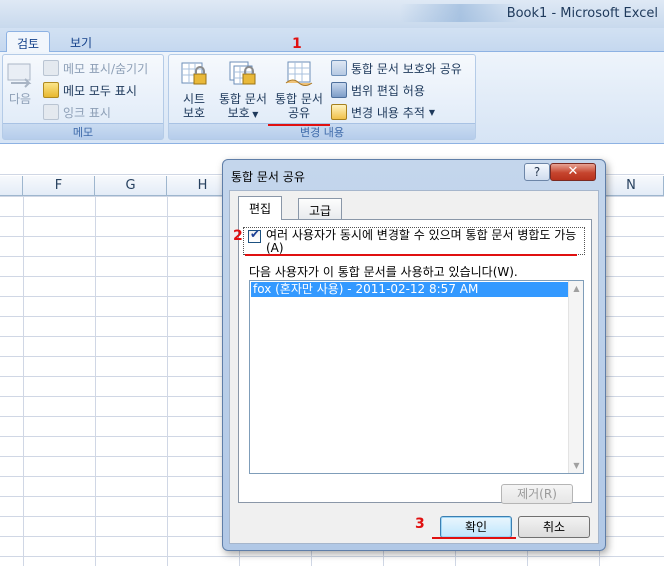  What do you see at coordinates (460, 13) in the screenshot?
I see `title-bar-glow` at bounding box center [460, 13].